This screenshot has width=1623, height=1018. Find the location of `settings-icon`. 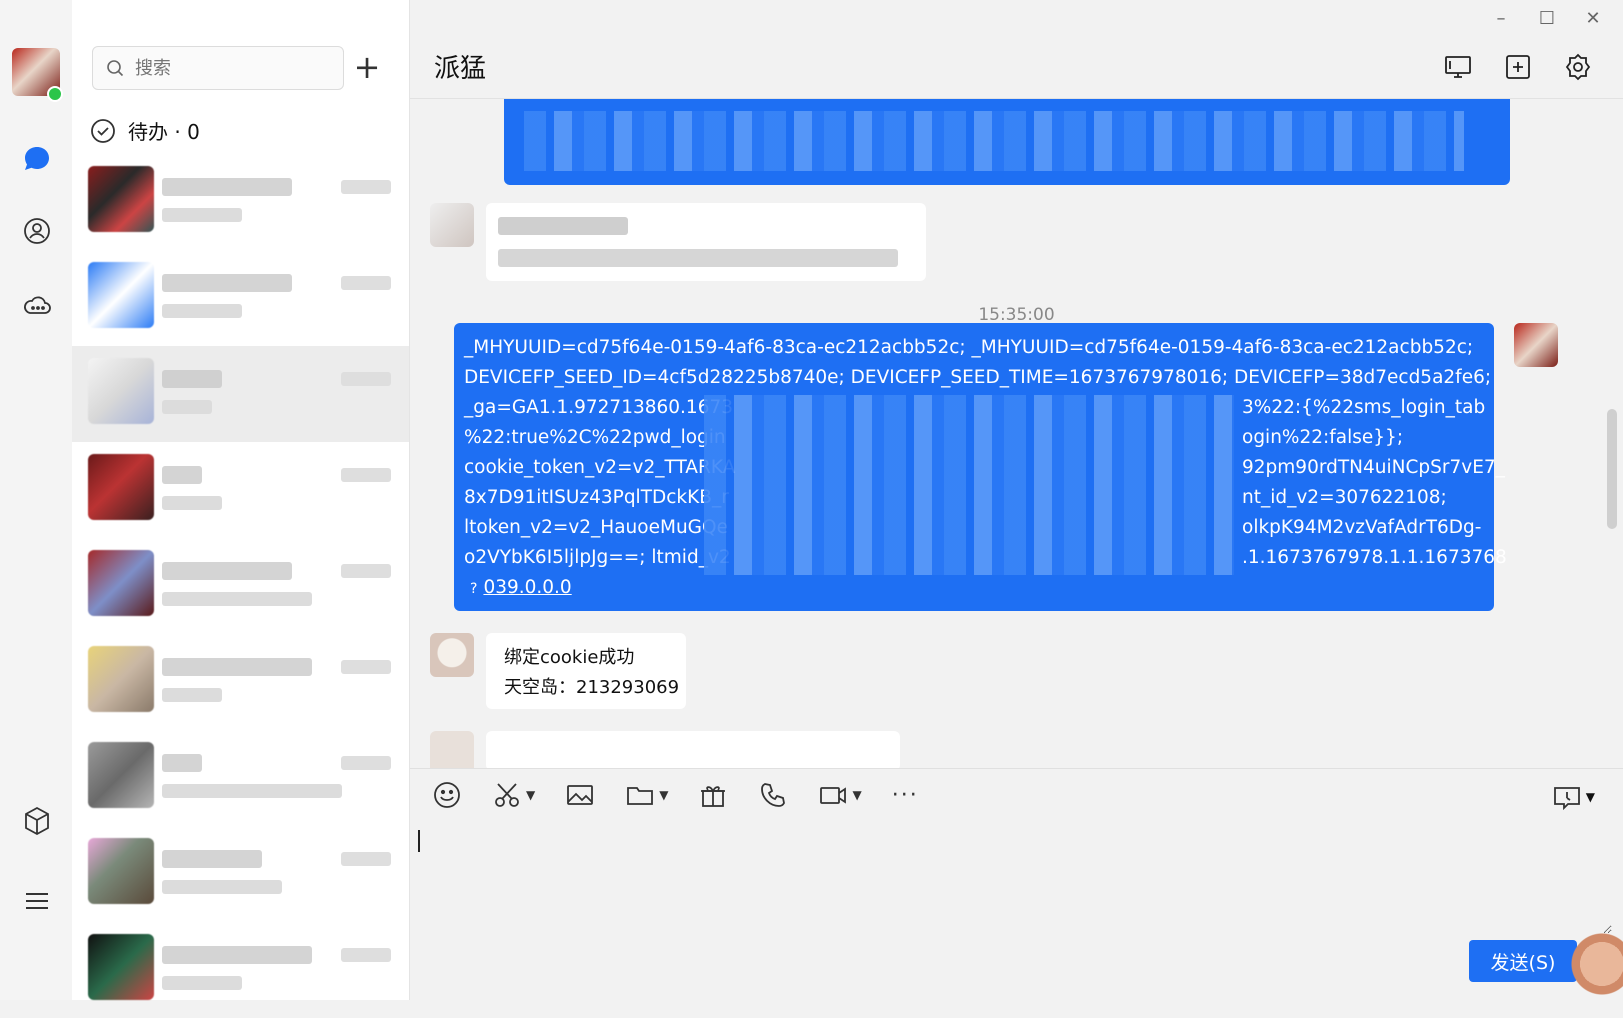

settings-icon is located at coordinates (1578, 67).